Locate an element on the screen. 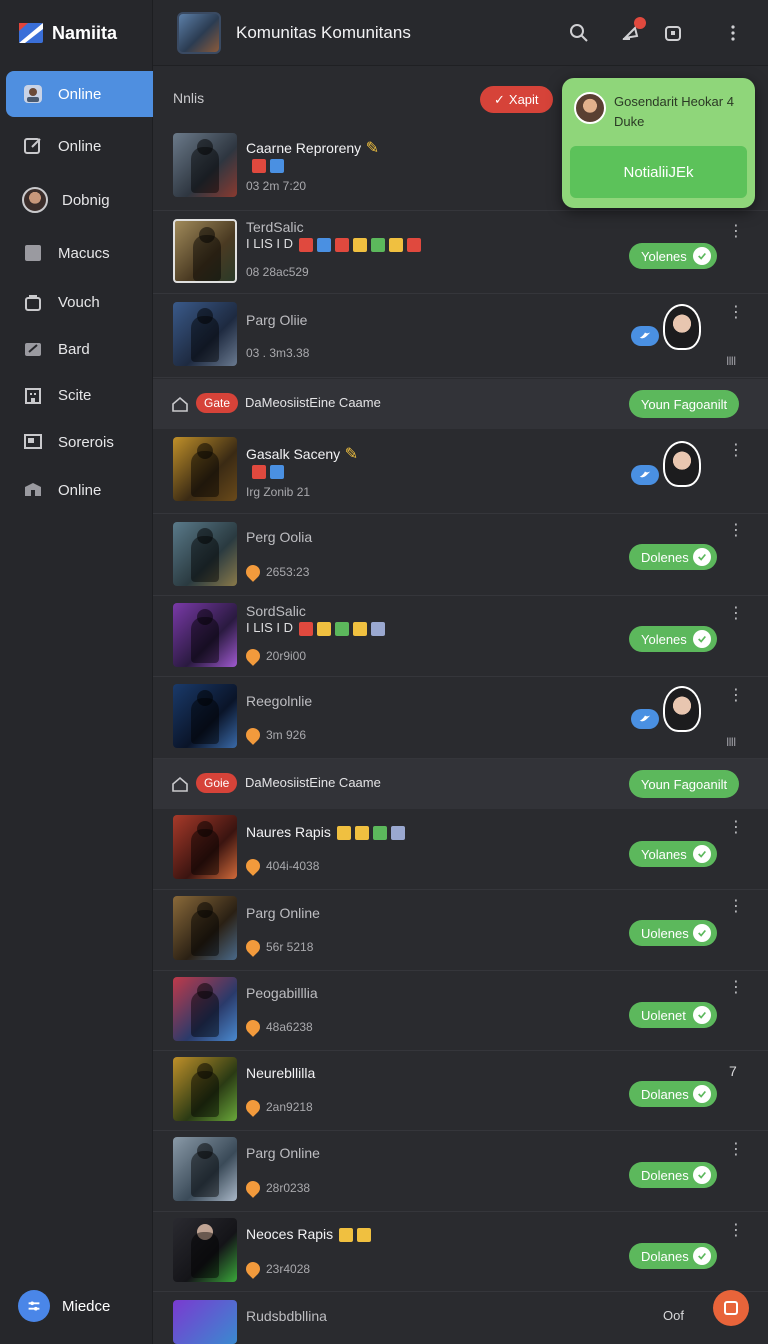 The height and width of the screenshot is (1344, 768). sidebar-item-label: Vouch is located at coordinates (79, 302).